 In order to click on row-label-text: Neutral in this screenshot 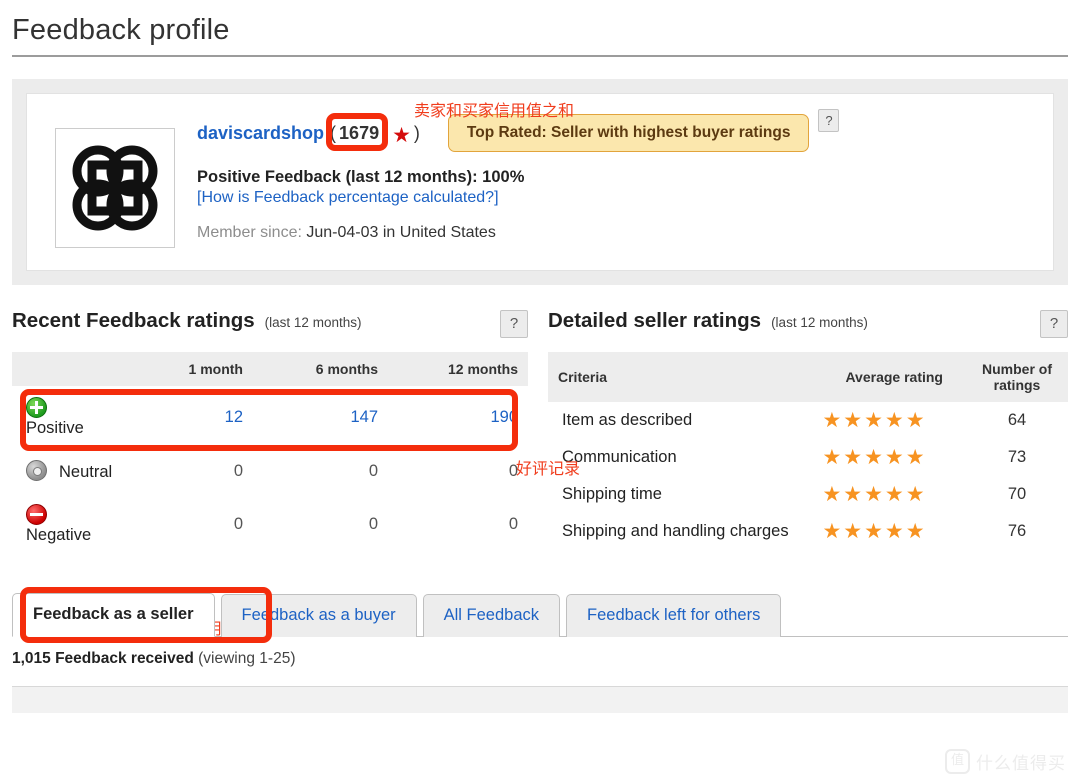, I will do `click(86, 472)`.